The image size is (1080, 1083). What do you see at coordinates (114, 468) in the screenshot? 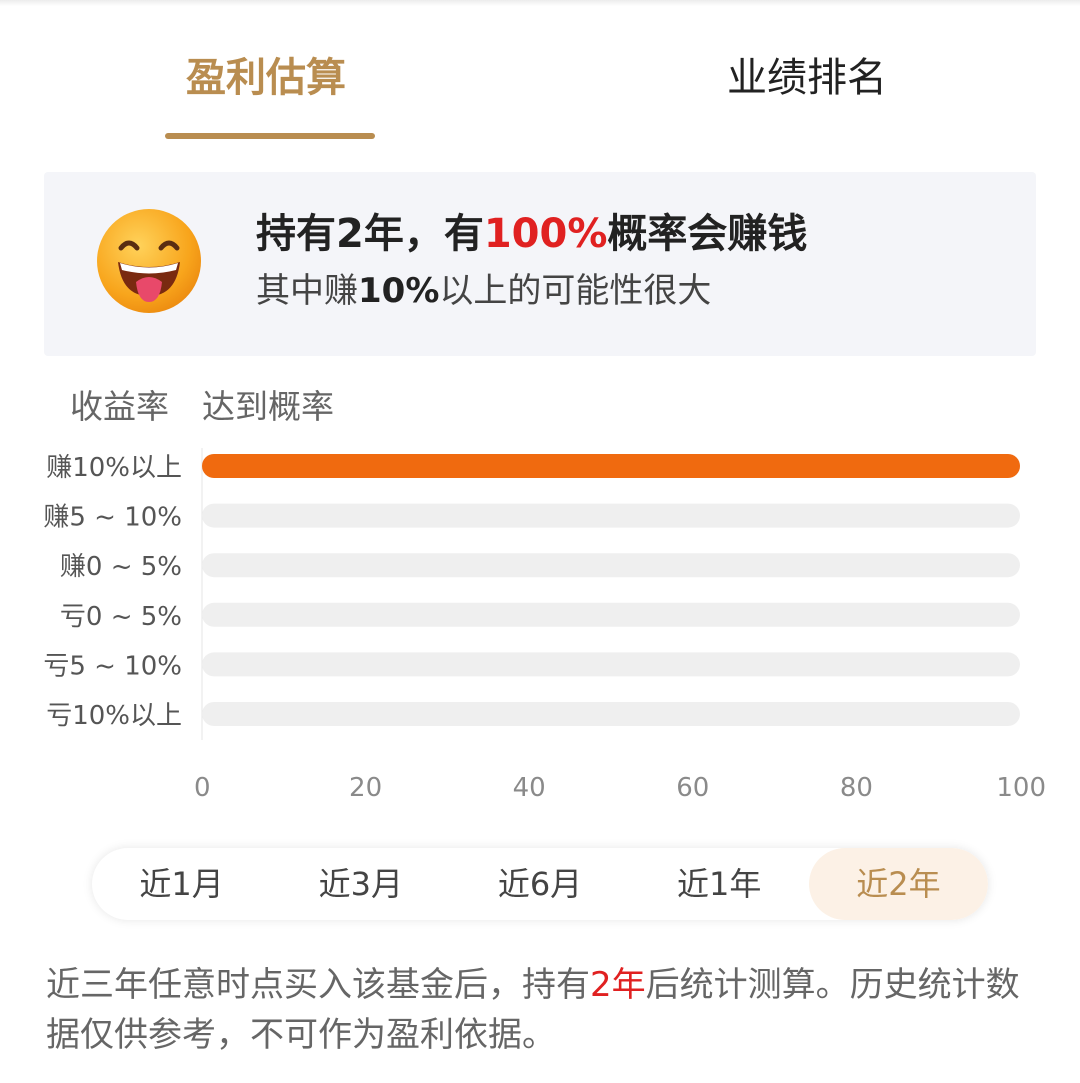
I see `category-label: 赚10%以上` at bounding box center [114, 468].